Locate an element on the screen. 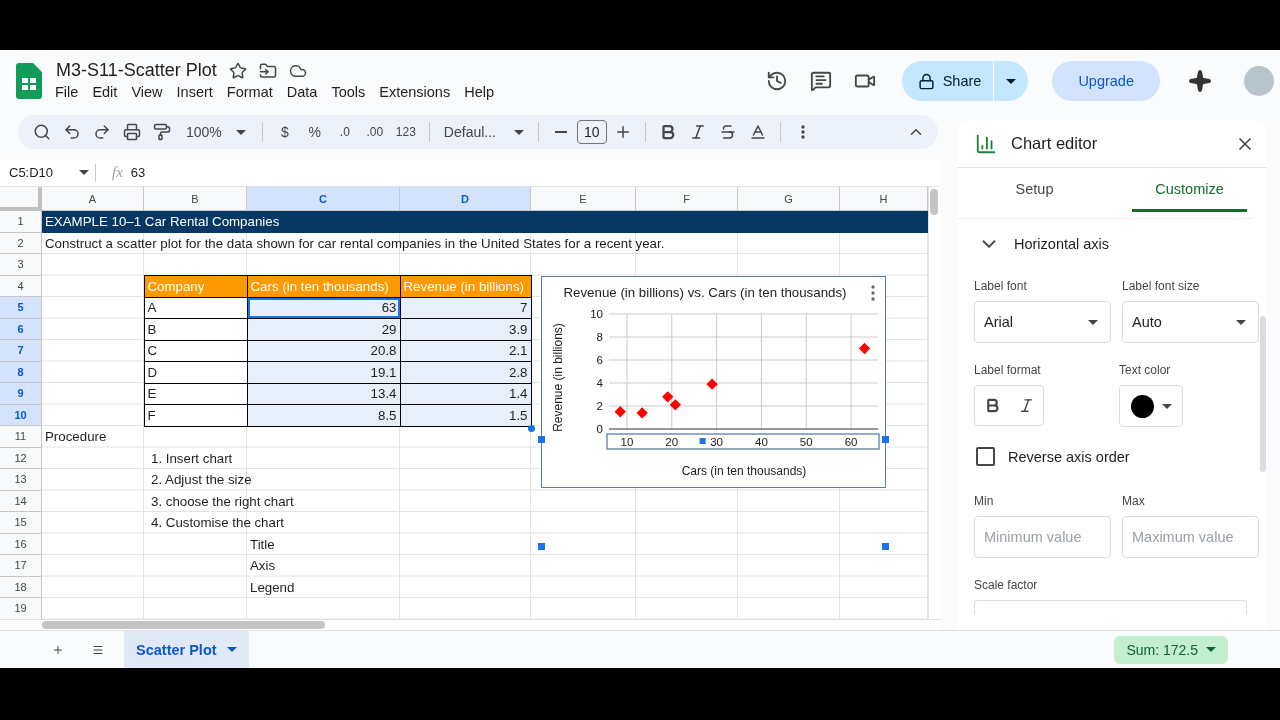  table-cell: 2.8 is located at coordinates (465, 372).